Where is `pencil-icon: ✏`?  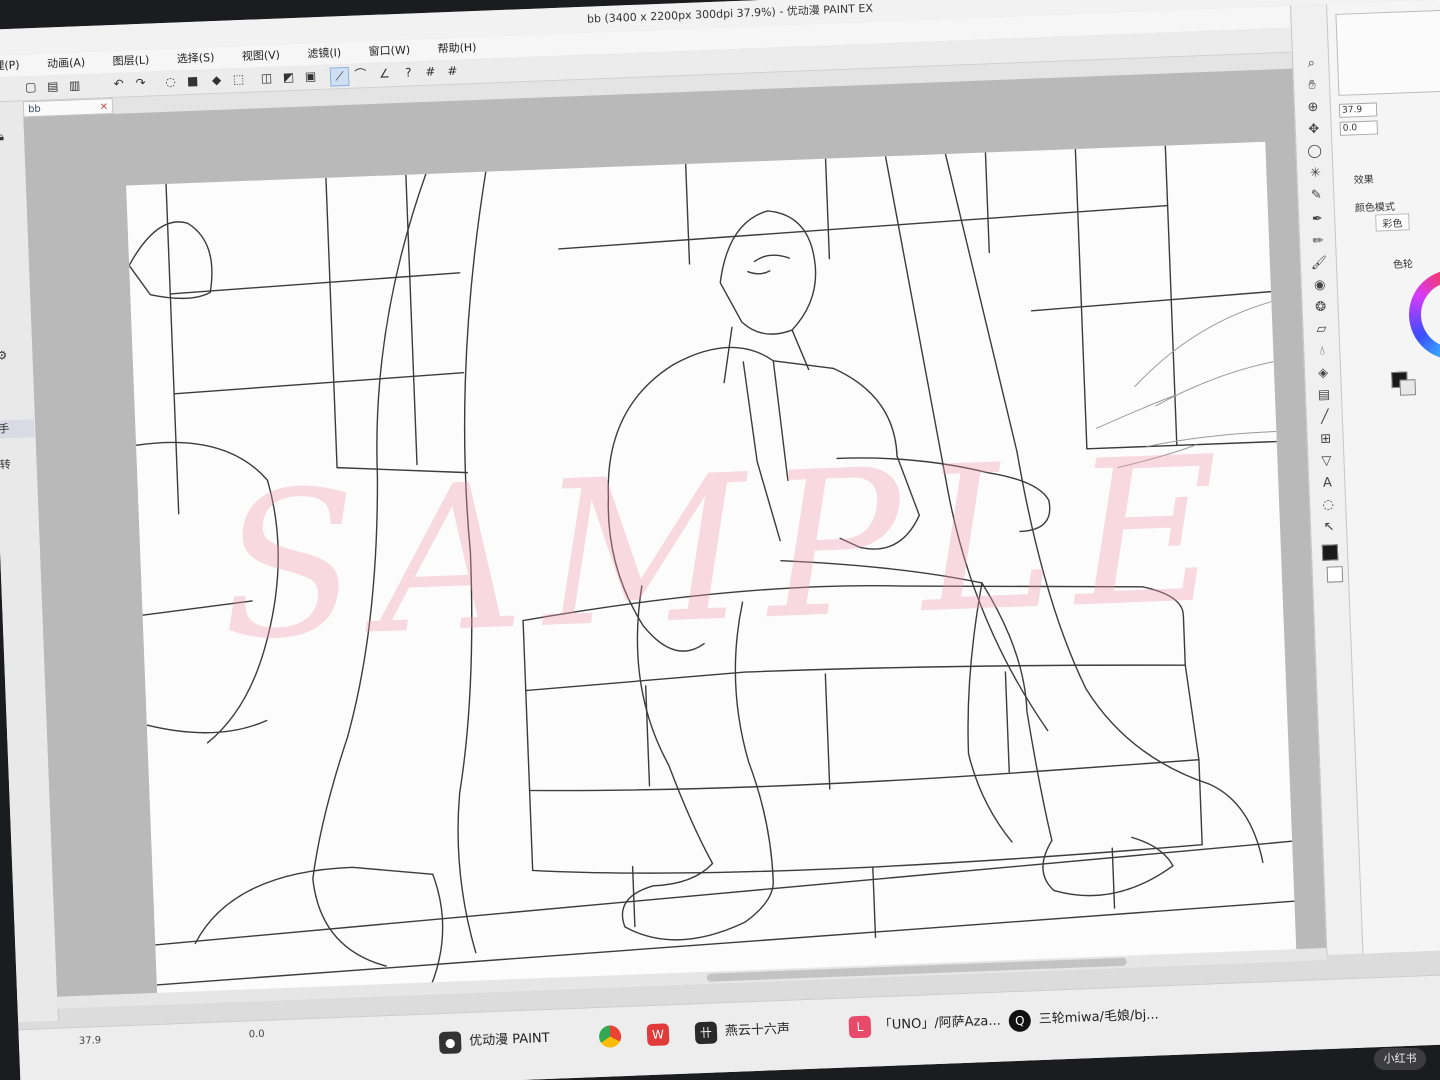
pencil-icon: ✏ is located at coordinates (1318, 241).